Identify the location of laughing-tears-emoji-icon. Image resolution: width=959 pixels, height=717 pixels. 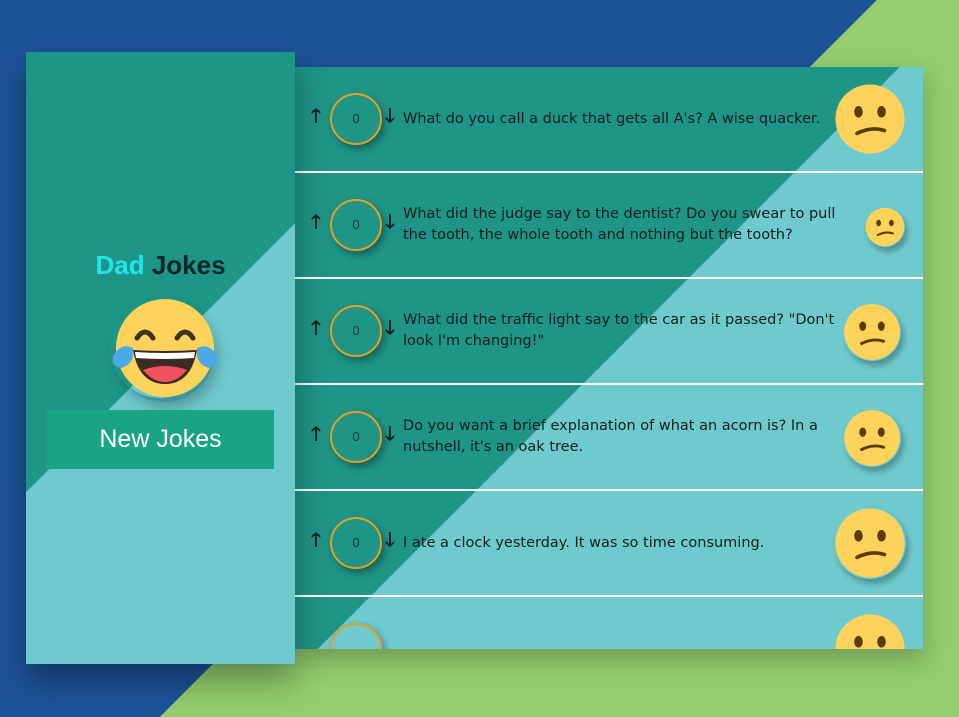
(164, 348).